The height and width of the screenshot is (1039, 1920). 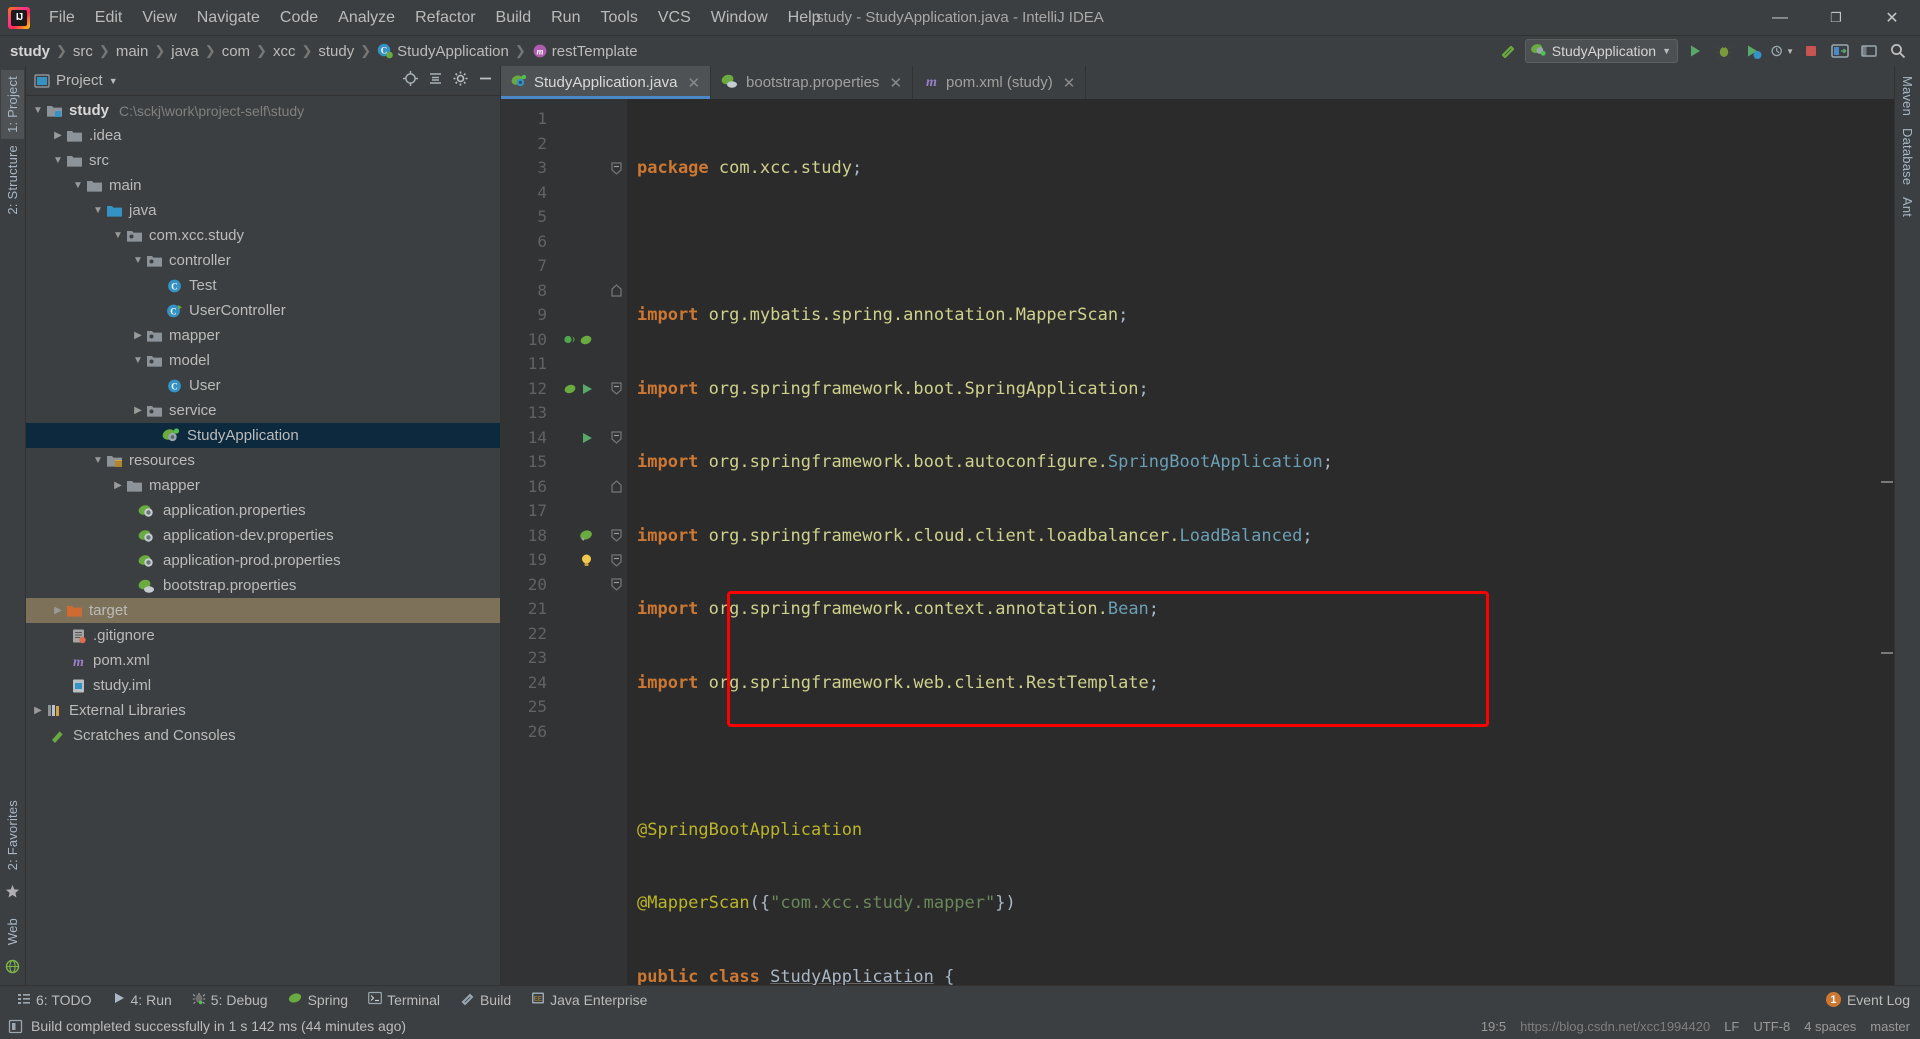 What do you see at coordinates (1836, 18) in the screenshot?
I see `maximize-button: ❐` at bounding box center [1836, 18].